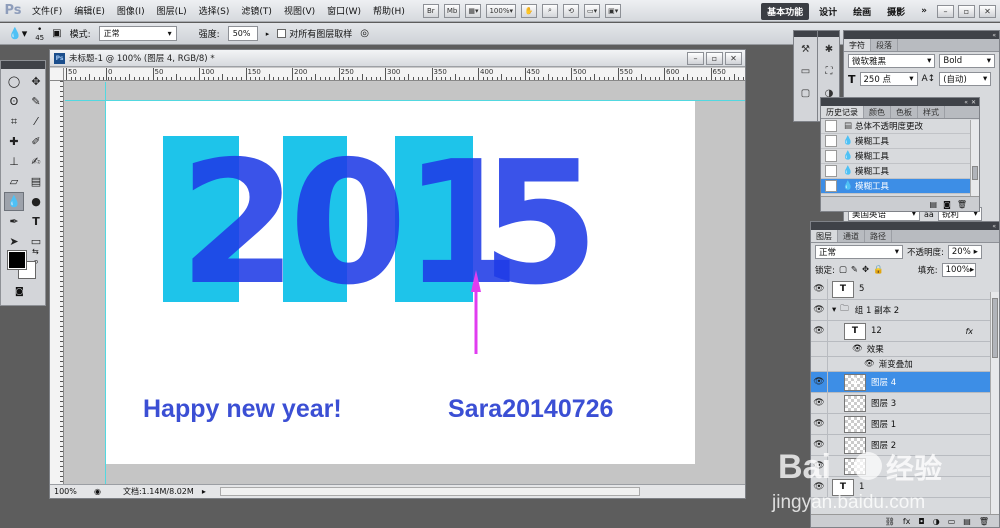 The height and width of the screenshot is (528, 1000). What do you see at coordinates (14, 141) in the screenshot?
I see `healing-brush-tool-icon: ✚` at bounding box center [14, 141].